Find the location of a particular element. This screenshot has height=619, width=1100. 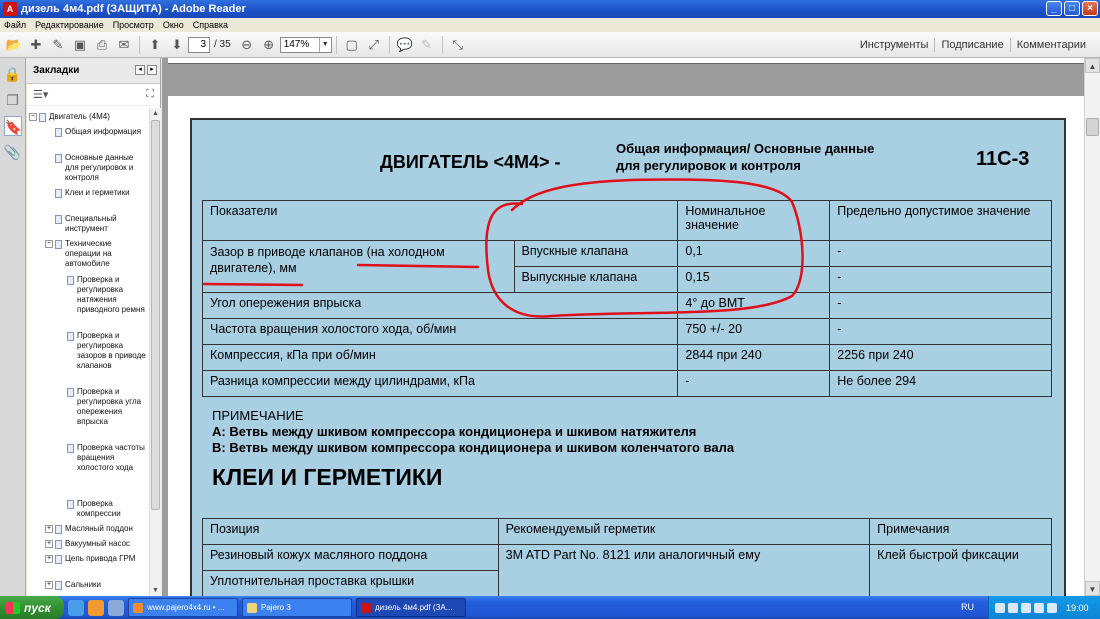

bookmark-options-icon: ☰▾ is located at coordinates (40, 94).